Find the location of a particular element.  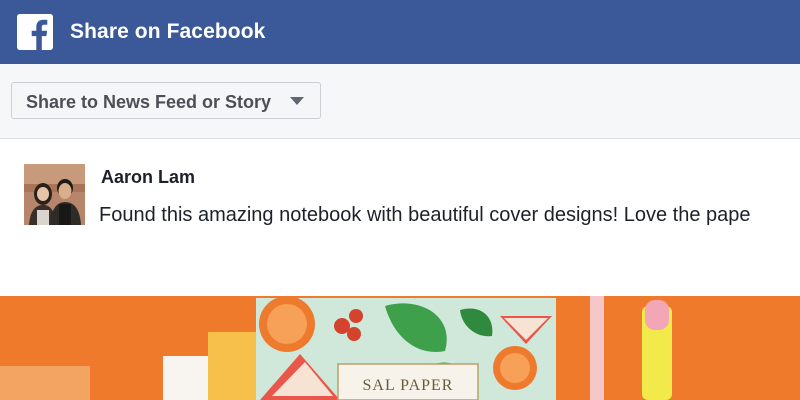

chevron-down-icon is located at coordinates (297, 101).